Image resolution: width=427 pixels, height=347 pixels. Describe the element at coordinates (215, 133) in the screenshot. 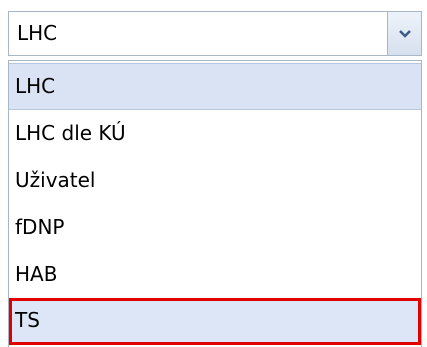

I see `dropdown-option-lhc-dle-ku: LHC dle KÚ` at that location.